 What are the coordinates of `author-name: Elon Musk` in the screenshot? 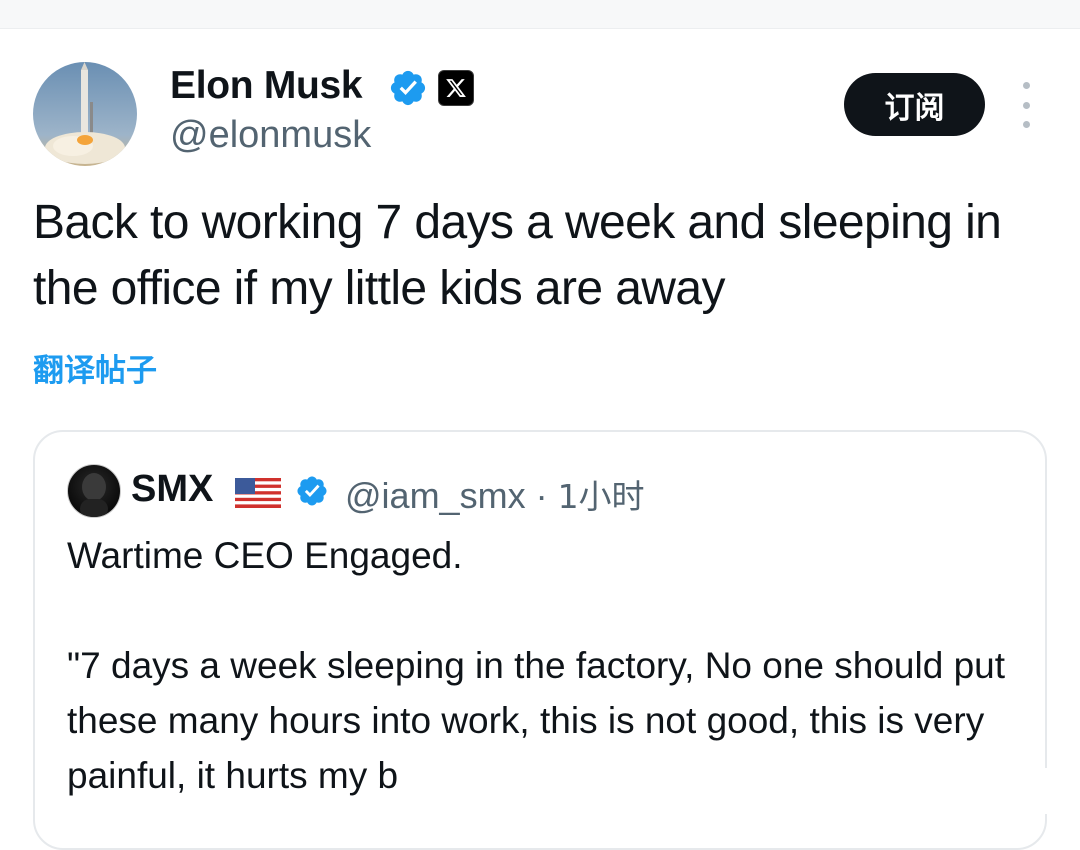 It's located at (266, 86).